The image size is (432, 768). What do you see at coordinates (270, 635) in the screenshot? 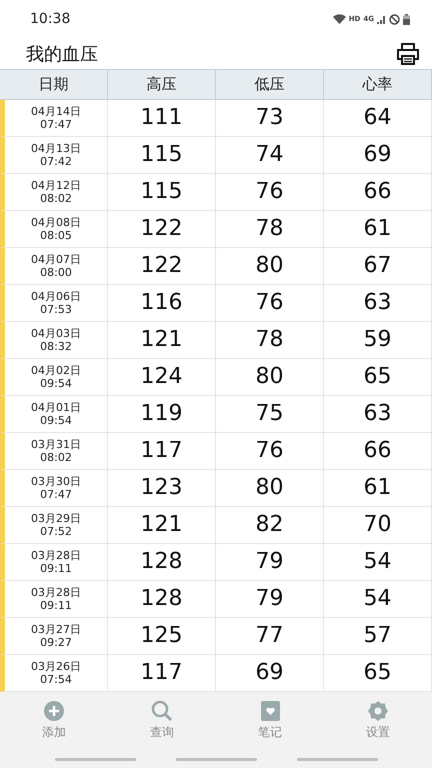
I see `diastolic-value: 77` at bounding box center [270, 635].